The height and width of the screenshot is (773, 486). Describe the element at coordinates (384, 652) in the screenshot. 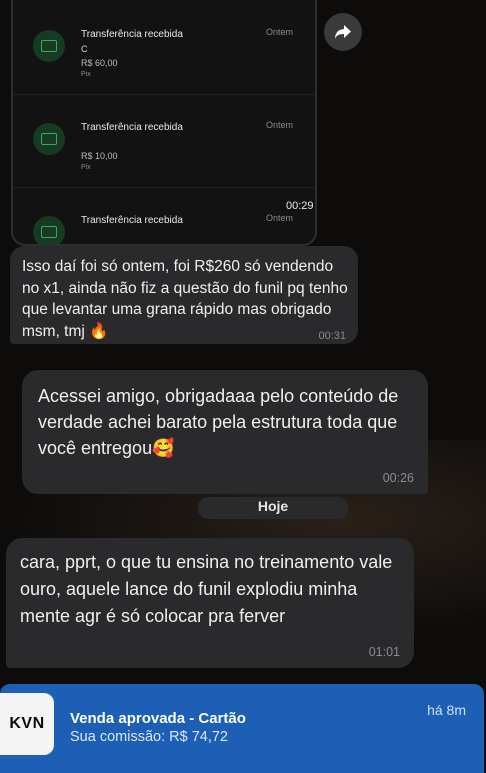

I see `message-time: 01:01` at that location.